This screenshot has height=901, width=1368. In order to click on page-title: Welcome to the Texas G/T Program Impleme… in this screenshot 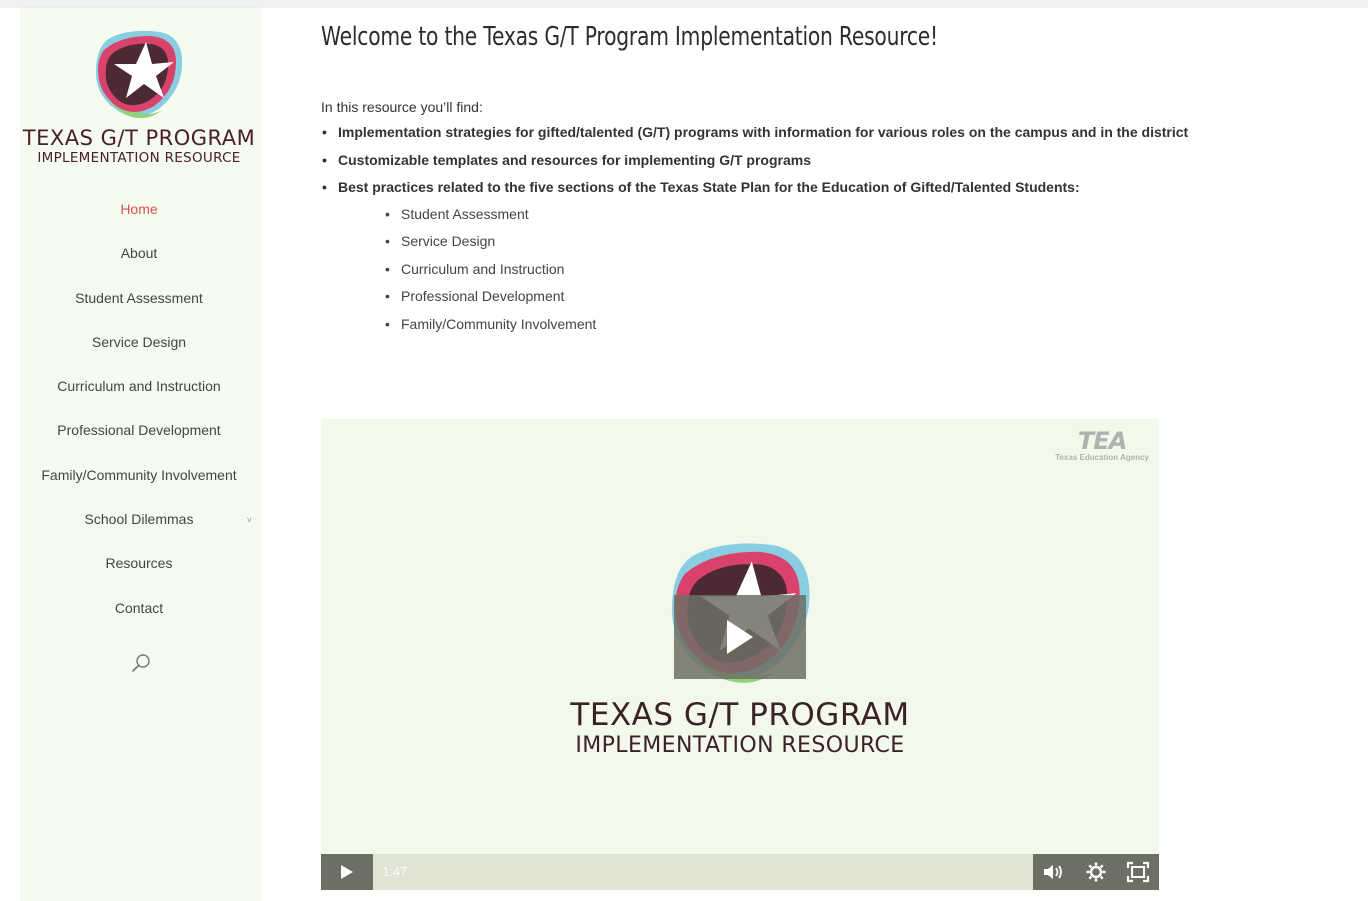, I will do `click(629, 37)`.